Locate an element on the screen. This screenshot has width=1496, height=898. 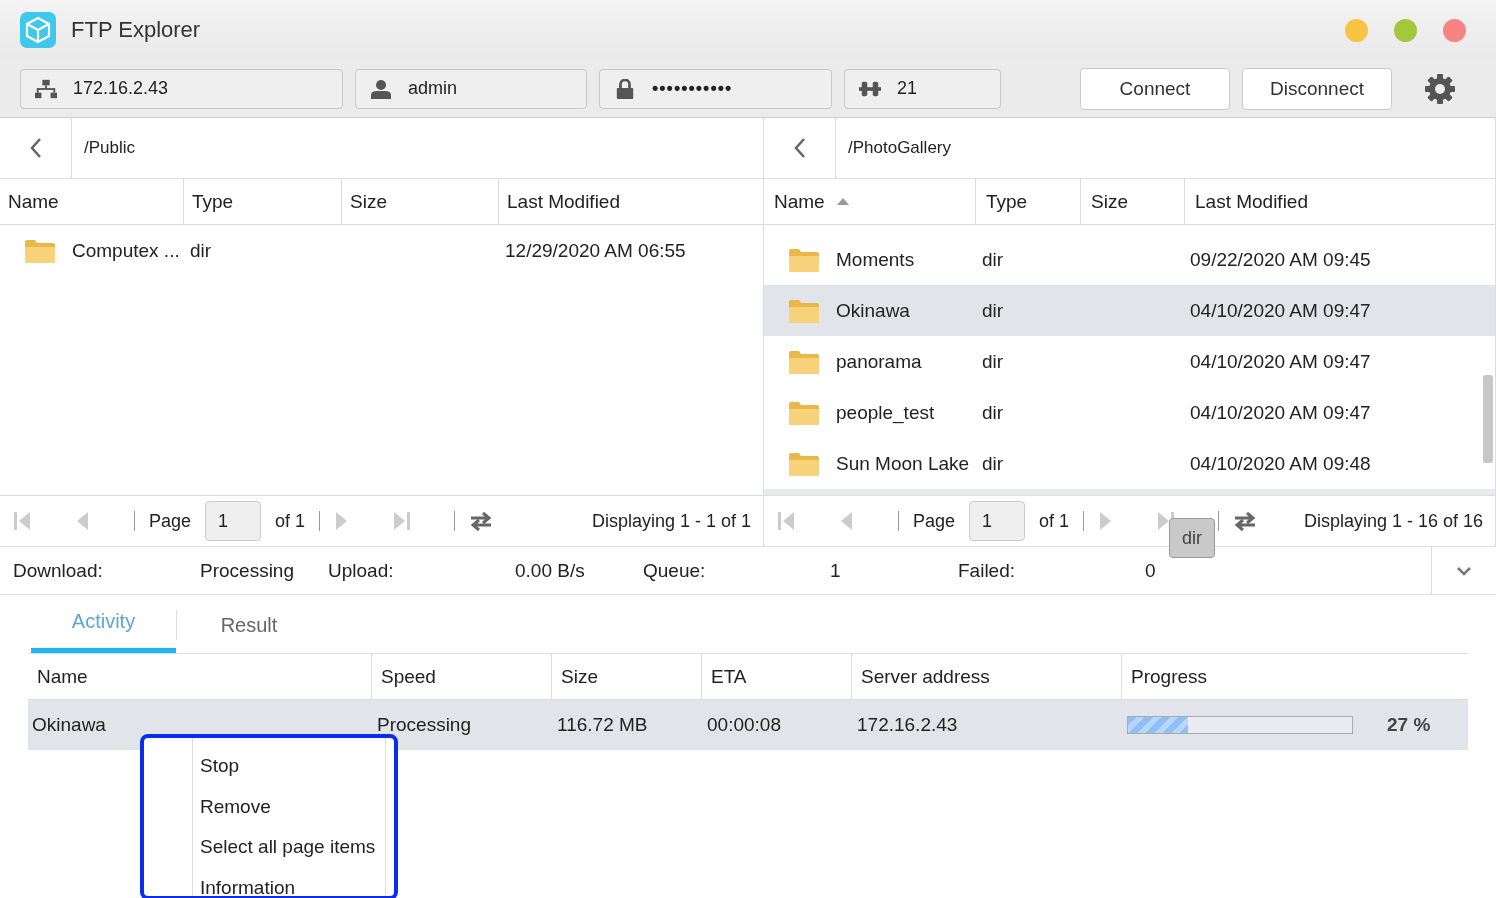
status-label: Failed: is located at coordinates (987, 570).